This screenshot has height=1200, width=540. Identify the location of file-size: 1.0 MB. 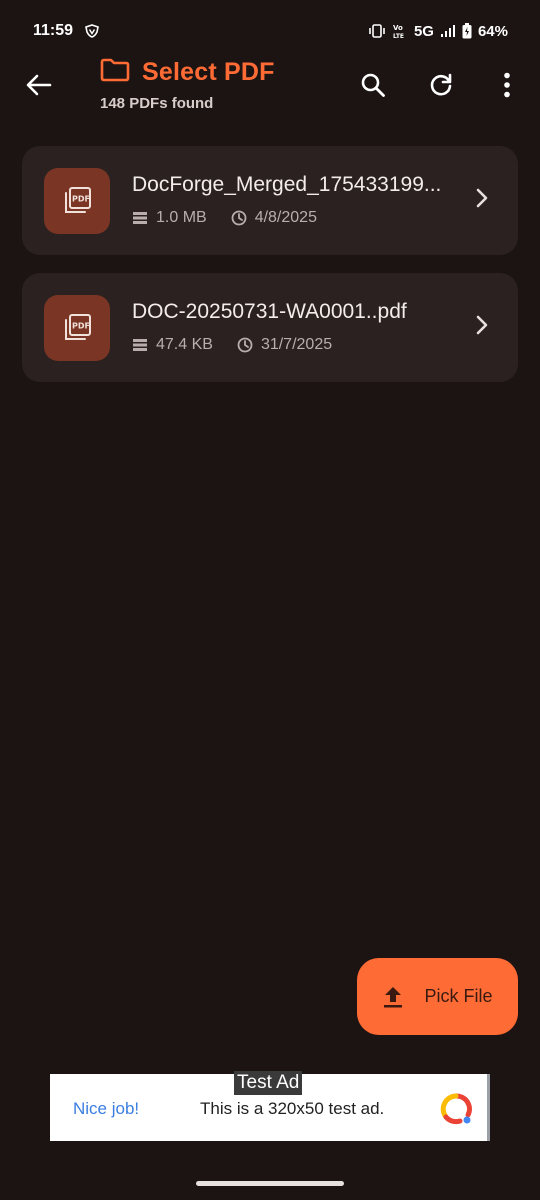
(181, 217).